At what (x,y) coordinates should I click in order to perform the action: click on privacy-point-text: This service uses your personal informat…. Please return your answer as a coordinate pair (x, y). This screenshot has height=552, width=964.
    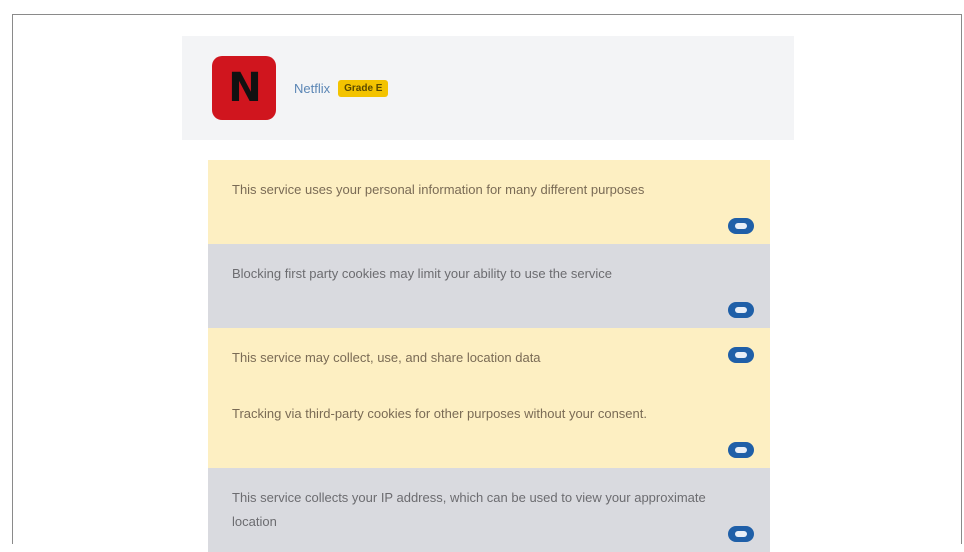
    Looking at the image, I should click on (438, 189).